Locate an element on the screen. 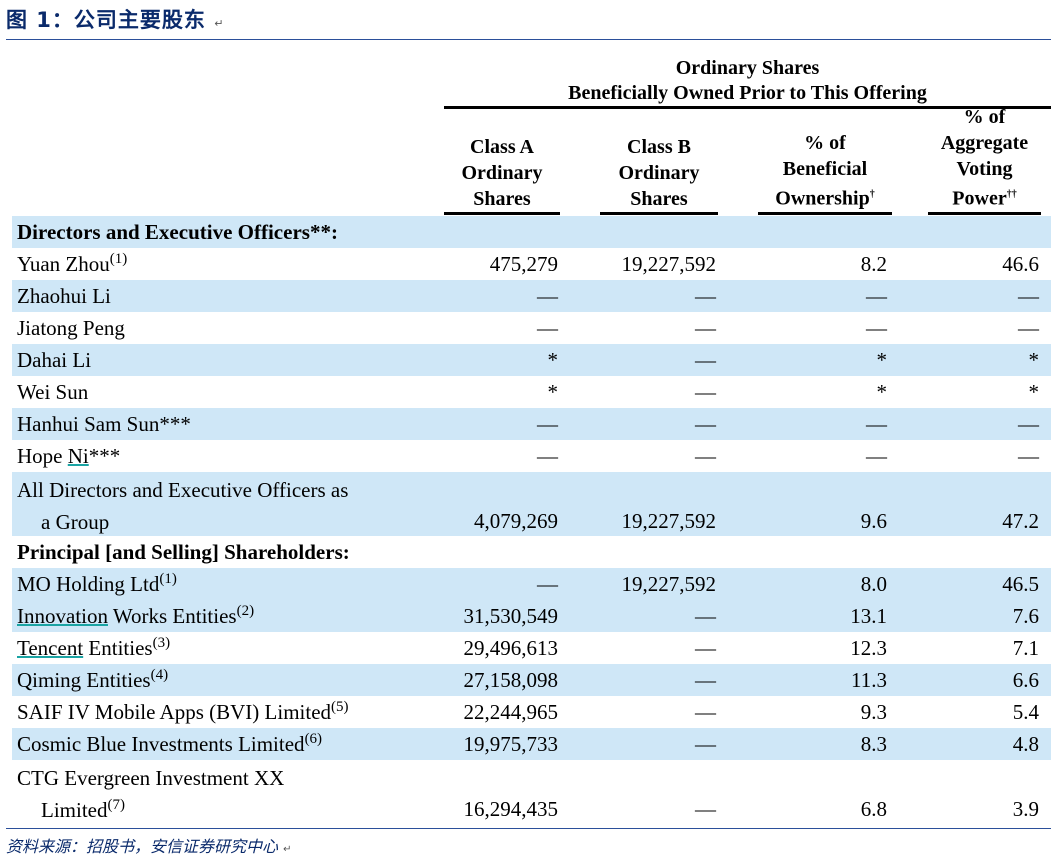 This screenshot has width=1057, height=860. class-a-shares: 4,079,269 is located at coordinates (516, 521).